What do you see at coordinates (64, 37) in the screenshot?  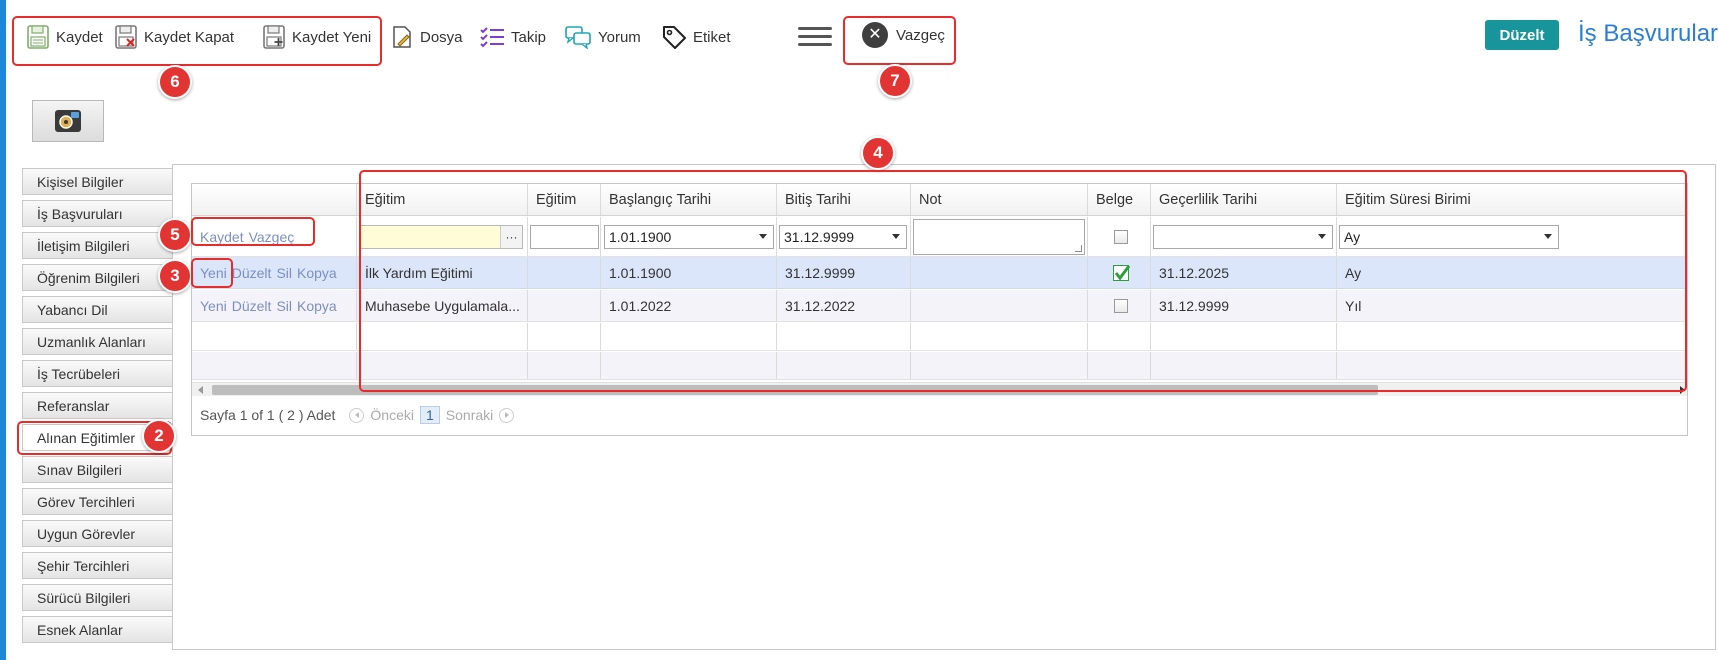 I see `save-button: Kaydet` at bounding box center [64, 37].